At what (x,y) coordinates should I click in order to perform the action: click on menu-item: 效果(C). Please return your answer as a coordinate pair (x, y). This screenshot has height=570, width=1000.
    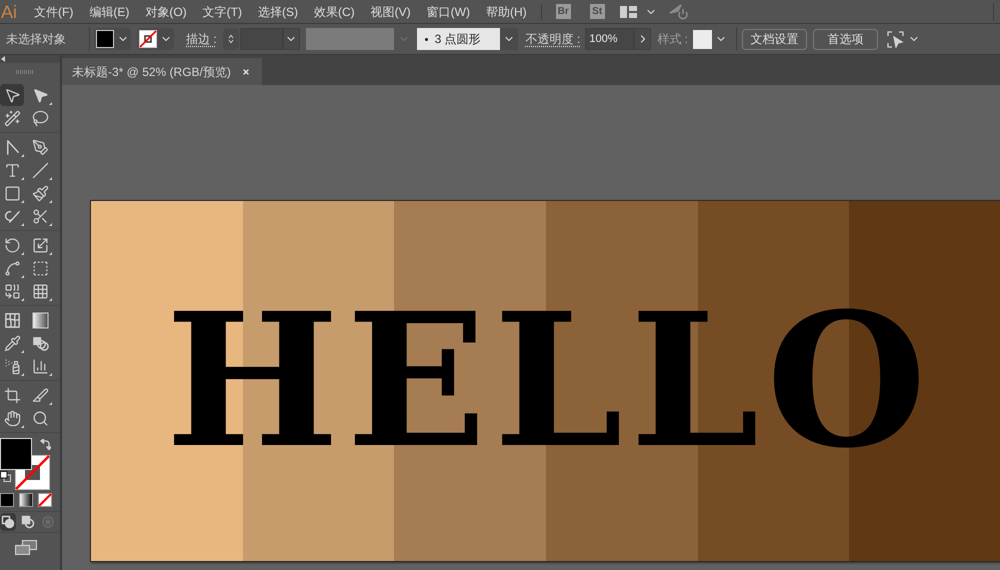
    Looking at the image, I should click on (334, 12).